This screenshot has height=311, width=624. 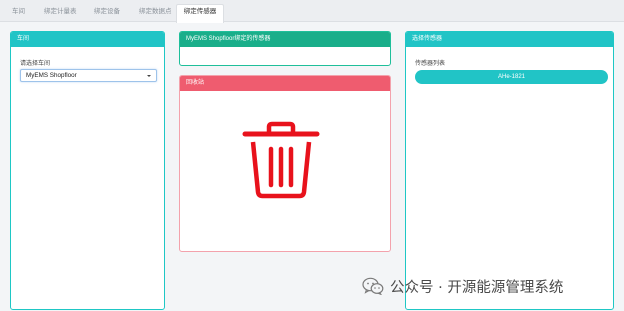 What do you see at coordinates (155, 13) in the screenshot?
I see `tab-bind-datapoint: 绑定数据点` at bounding box center [155, 13].